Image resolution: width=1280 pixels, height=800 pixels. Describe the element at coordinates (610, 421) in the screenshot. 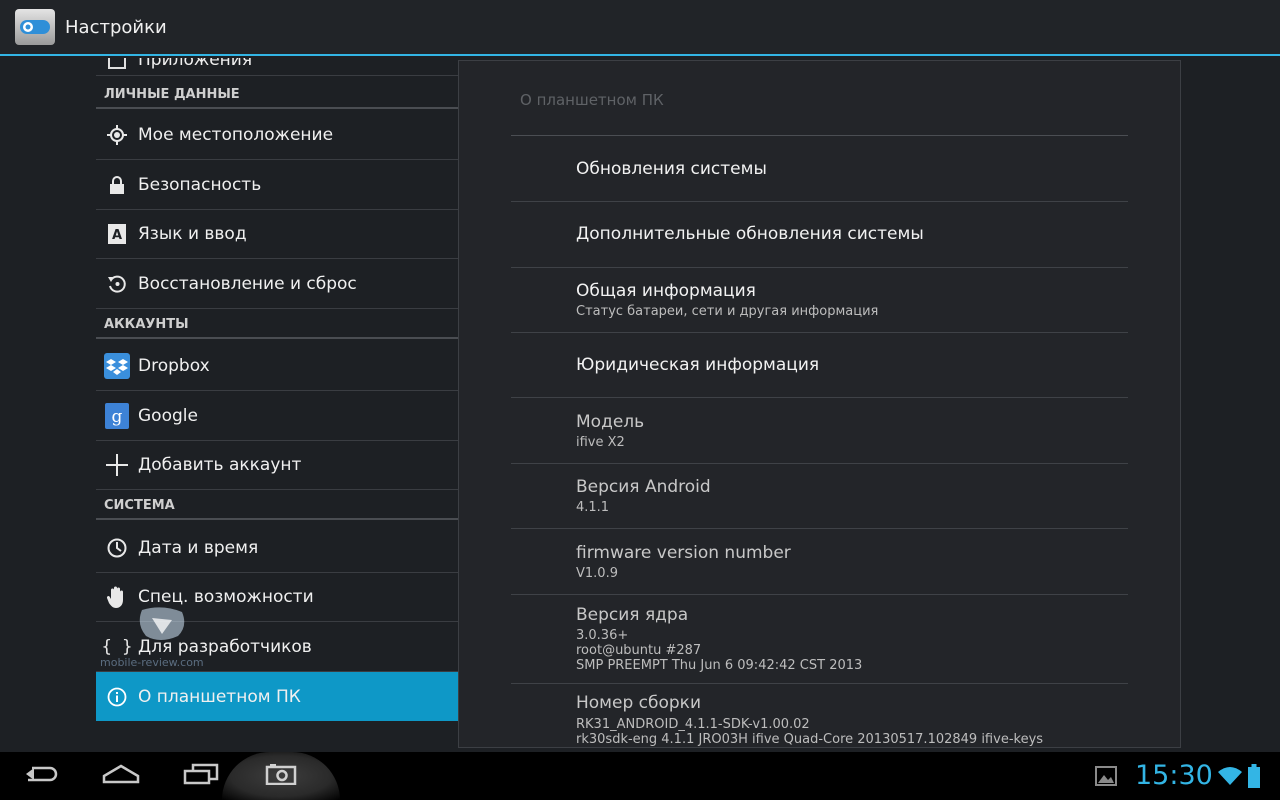

I see `pref-title: Модель` at that location.